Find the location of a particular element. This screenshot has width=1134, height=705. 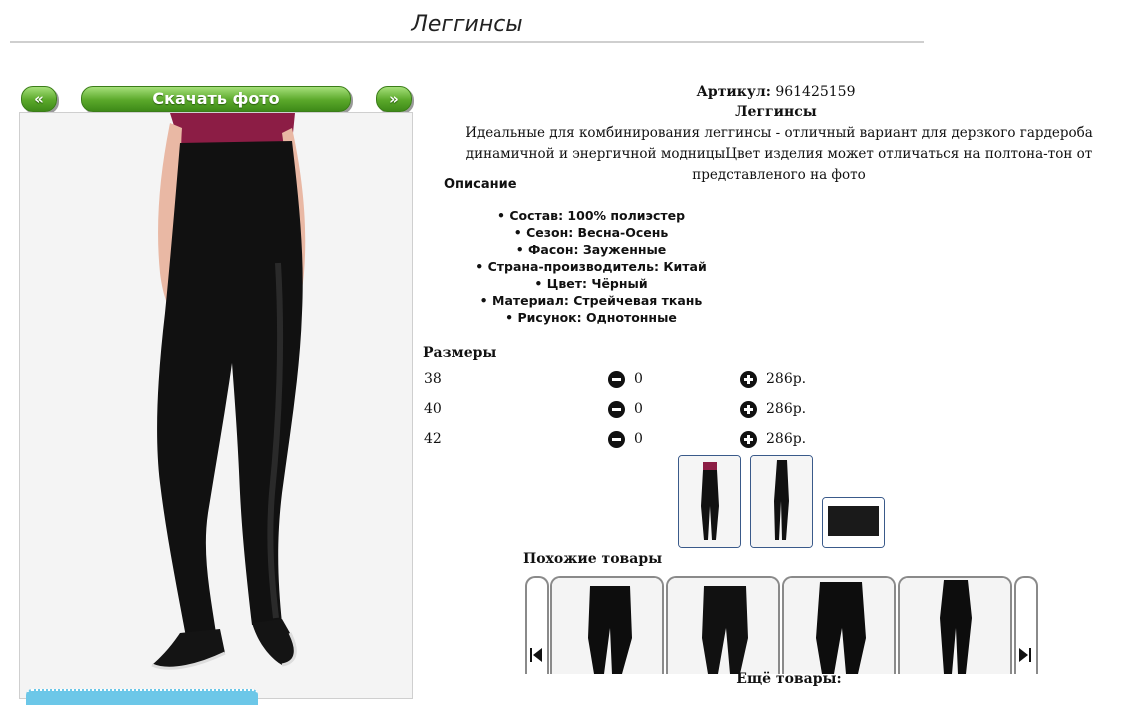

bottom-banner-tab is located at coordinates (142, 697).